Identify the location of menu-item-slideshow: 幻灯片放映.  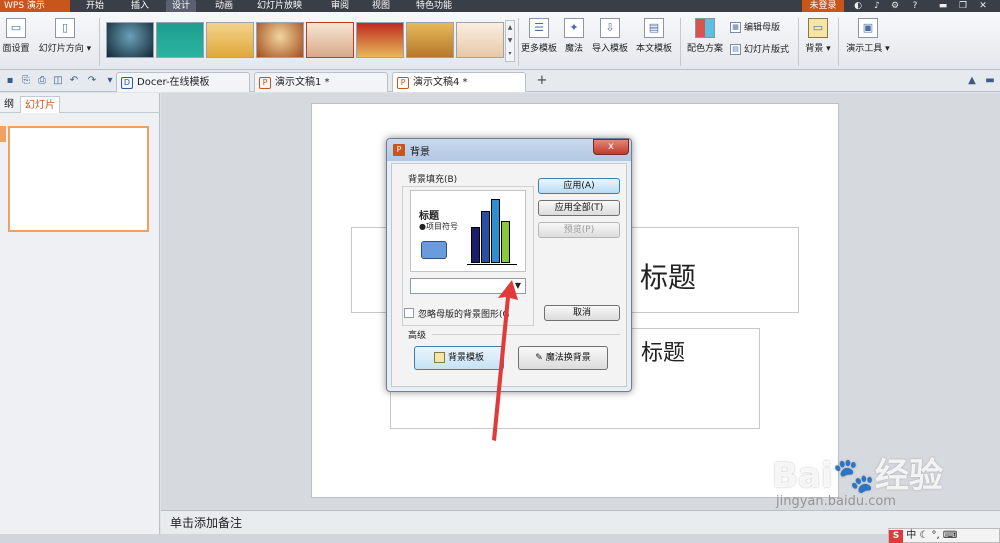
(279, 6).